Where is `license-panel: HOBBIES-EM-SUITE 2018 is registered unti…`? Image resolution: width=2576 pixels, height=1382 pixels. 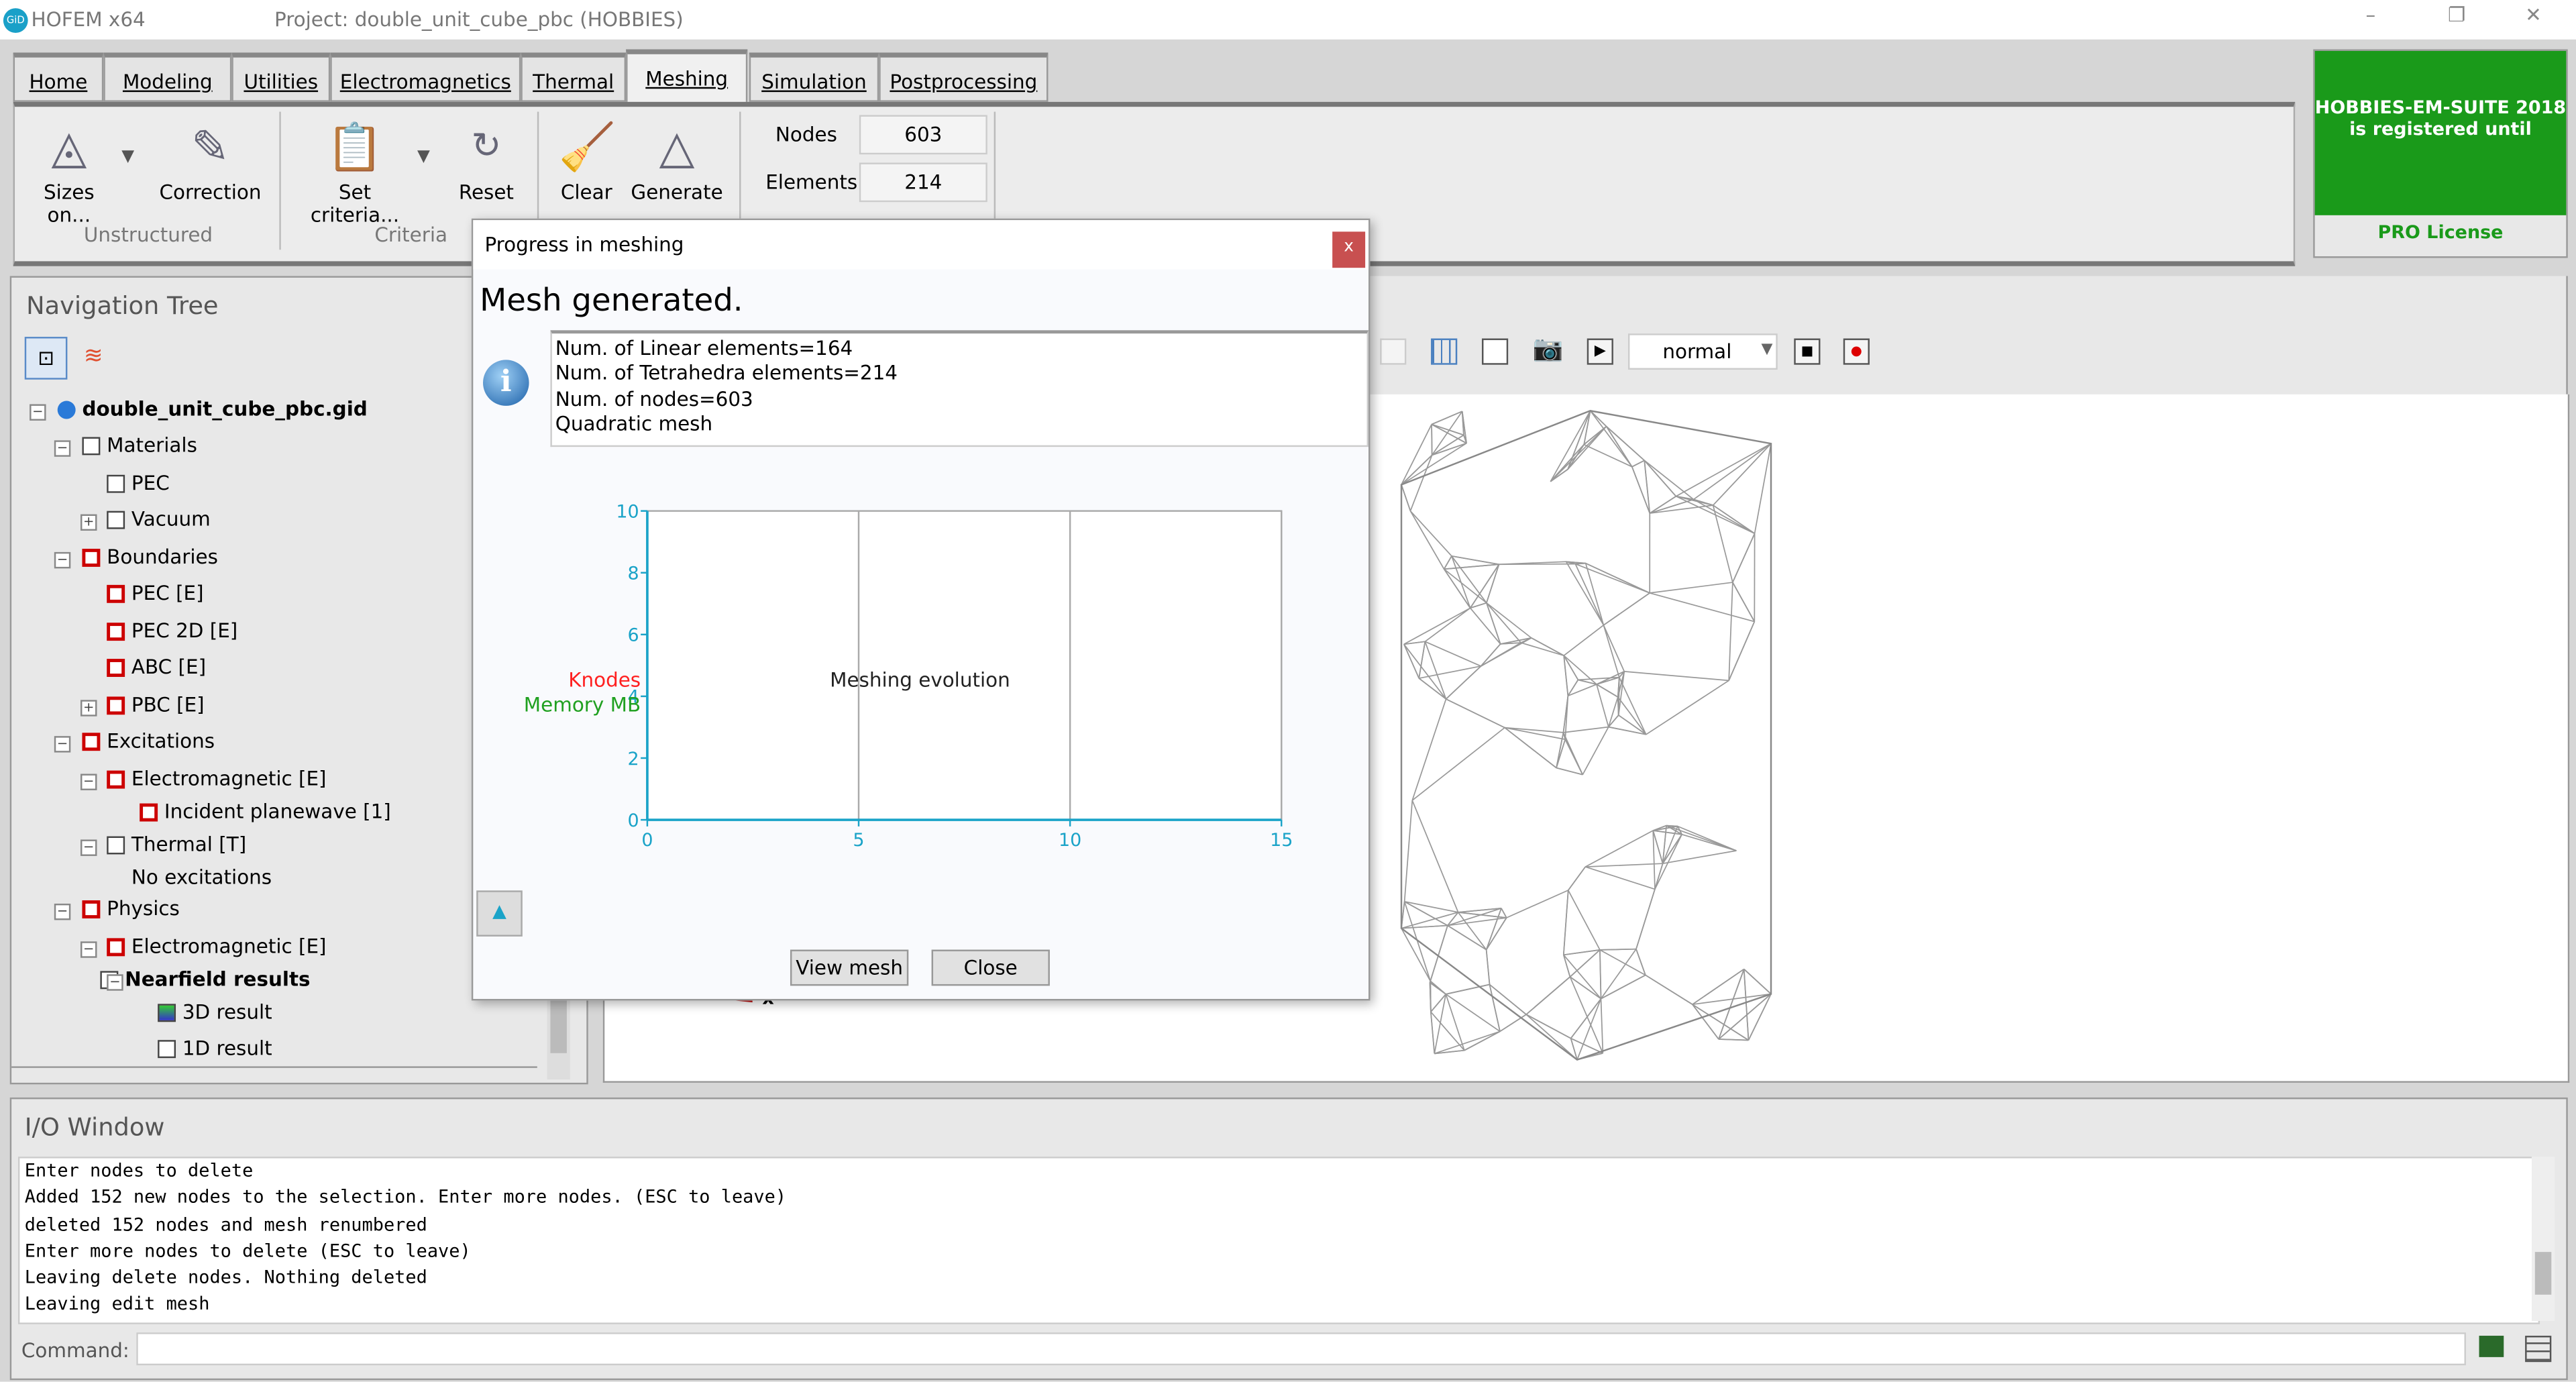
license-panel: HOBBIES-EM-SUITE 2018 is registered unti… is located at coordinates (2440, 153).